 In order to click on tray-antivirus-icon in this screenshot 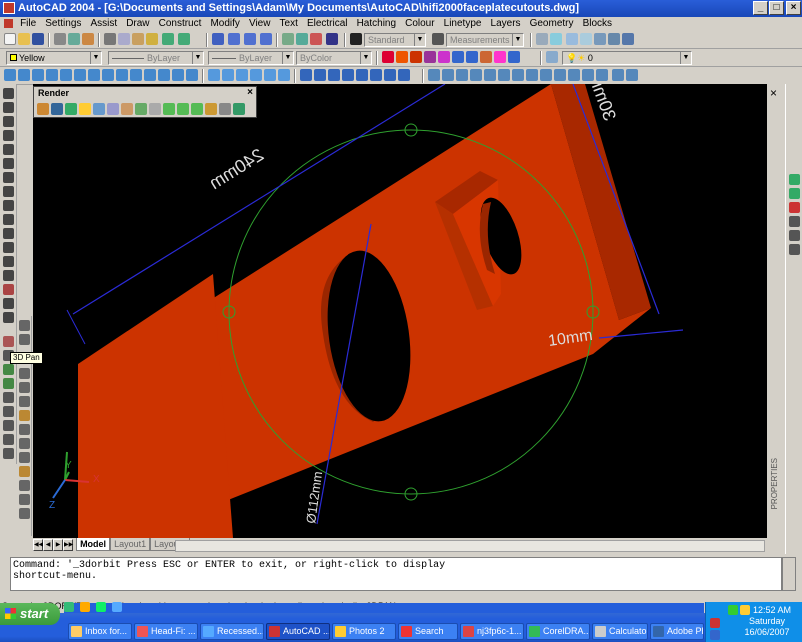, I will do `click(715, 623)`.